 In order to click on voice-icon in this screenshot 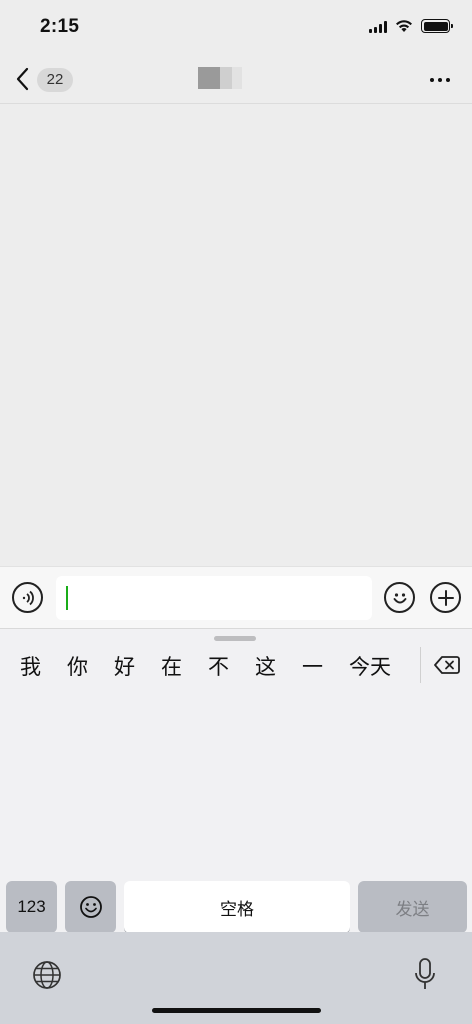, I will do `click(27, 597)`.